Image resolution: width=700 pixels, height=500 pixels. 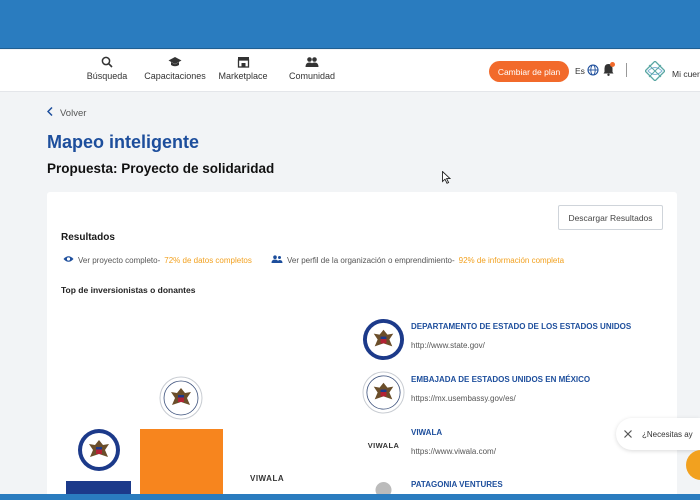 I want to click on organization-logo-icon, so click(x=655, y=73).